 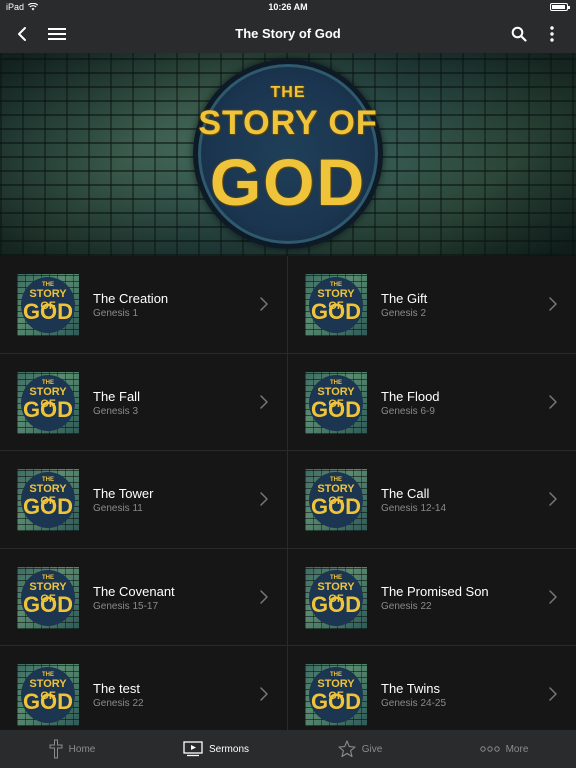 What do you see at coordinates (116, 411) in the screenshot?
I see `sermon-passage: Genesis 3` at bounding box center [116, 411].